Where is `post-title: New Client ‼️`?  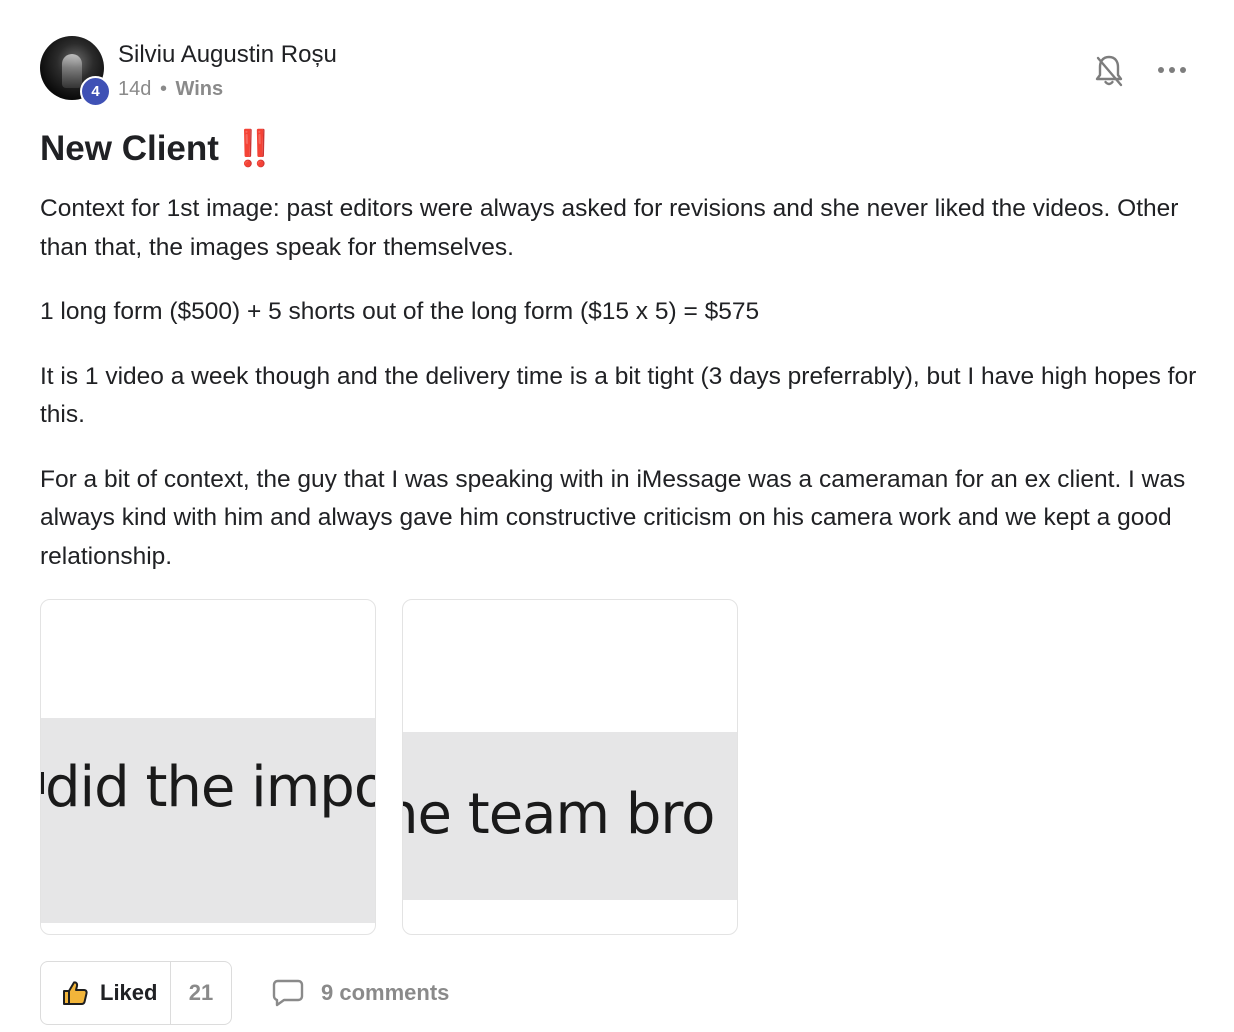 post-title: New Client ‼️ is located at coordinates (158, 148).